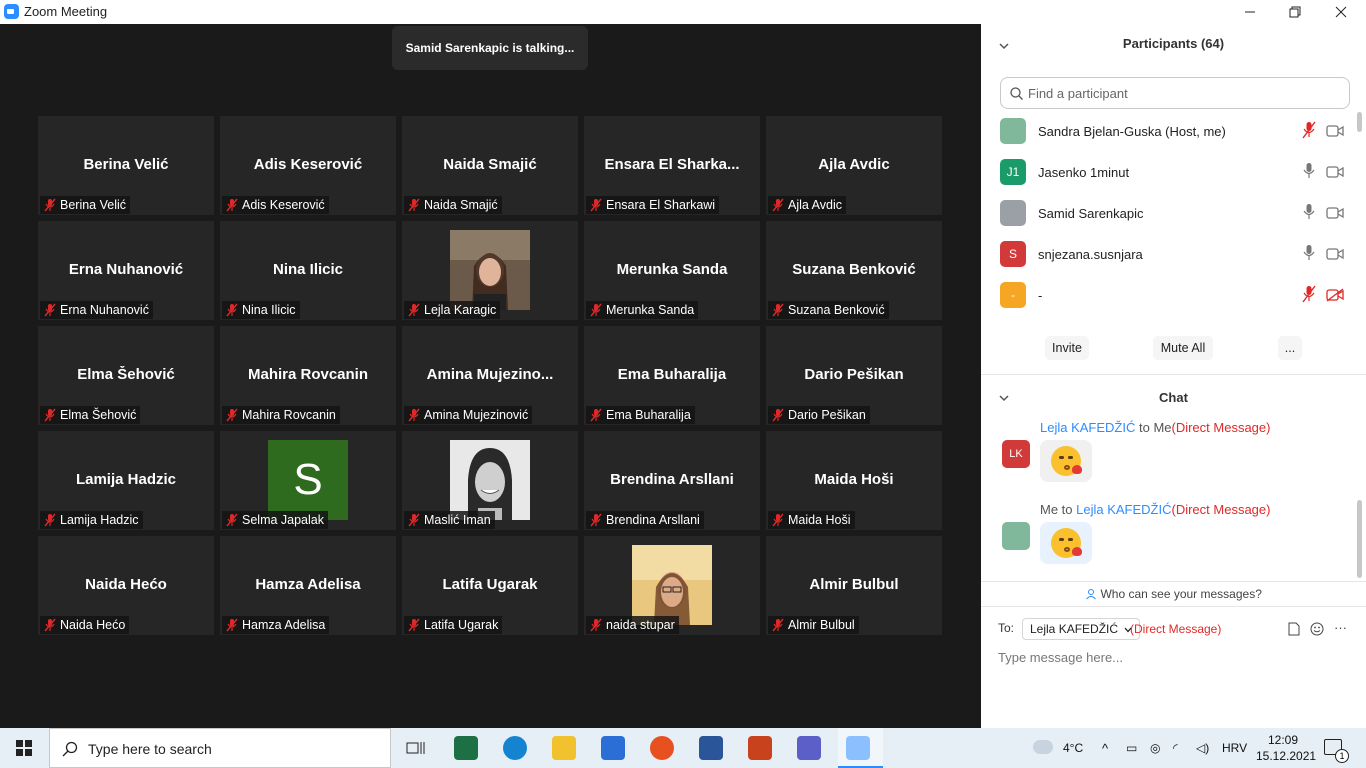  What do you see at coordinates (126, 375) in the screenshot?
I see `video-tile: Elma Šehović Elma Šehović` at bounding box center [126, 375].